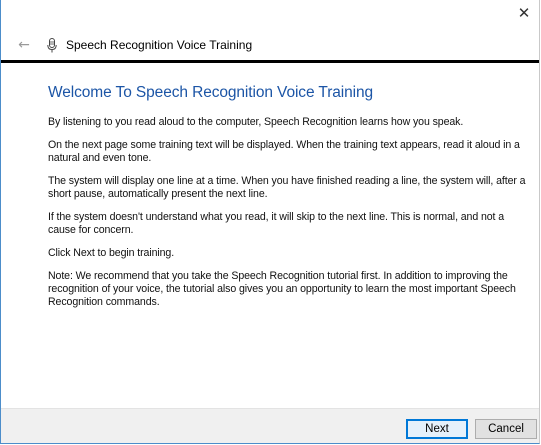 The width and height of the screenshot is (541, 445). I want to click on back-button: ←, so click(24, 45).